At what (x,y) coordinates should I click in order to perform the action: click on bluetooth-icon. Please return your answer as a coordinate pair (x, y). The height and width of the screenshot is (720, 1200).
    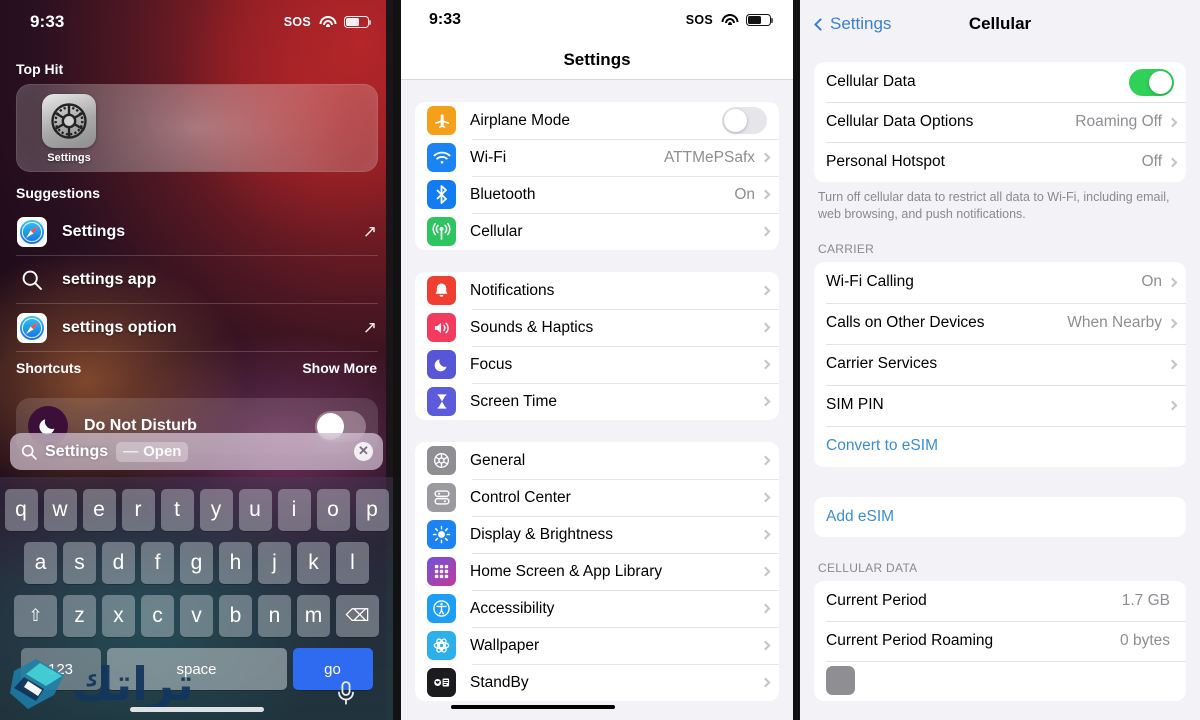
    Looking at the image, I should click on (441, 194).